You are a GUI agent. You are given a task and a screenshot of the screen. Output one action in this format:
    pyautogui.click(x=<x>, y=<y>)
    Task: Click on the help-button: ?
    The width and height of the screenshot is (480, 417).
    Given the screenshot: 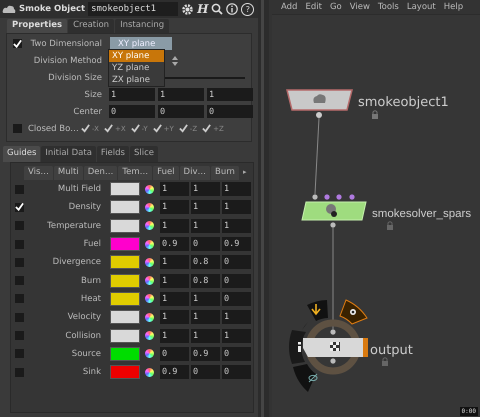 What is the action you would take?
    pyautogui.click(x=247, y=9)
    